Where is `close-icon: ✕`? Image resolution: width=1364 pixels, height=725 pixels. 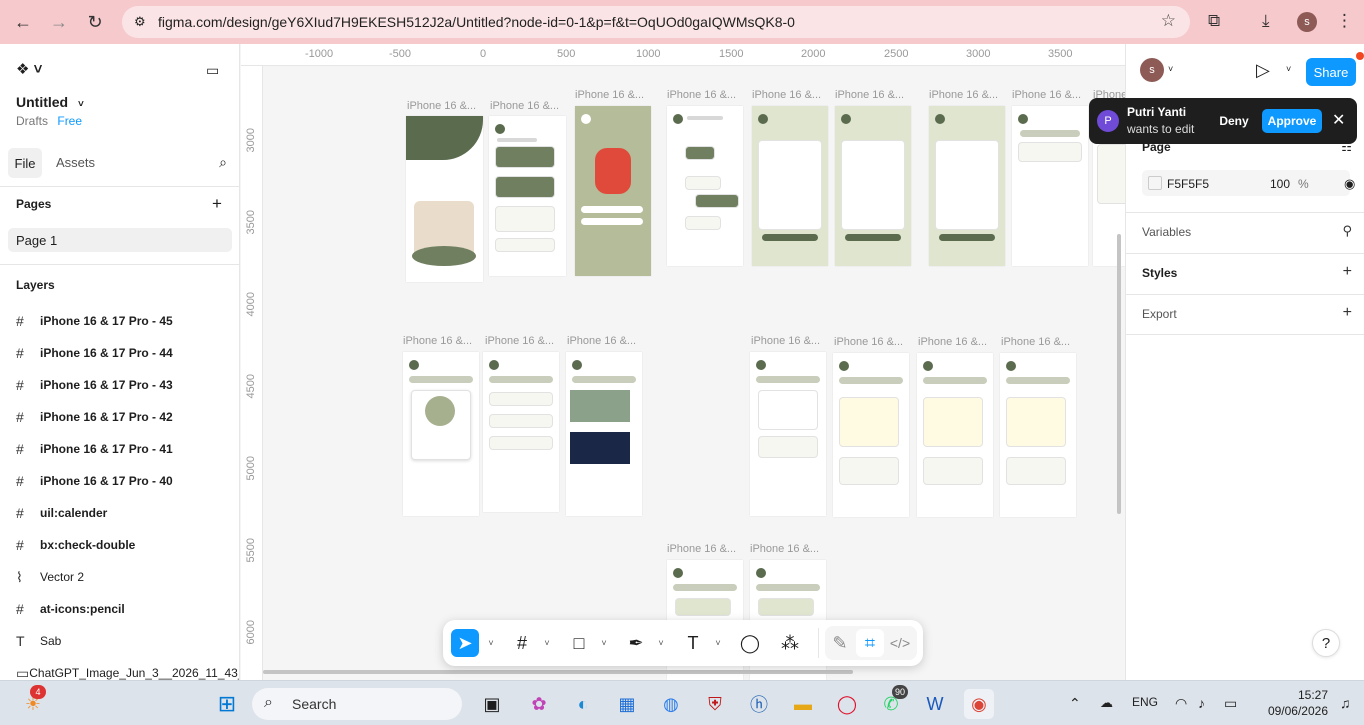
close-icon: ✕ is located at coordinates (1338, 120).